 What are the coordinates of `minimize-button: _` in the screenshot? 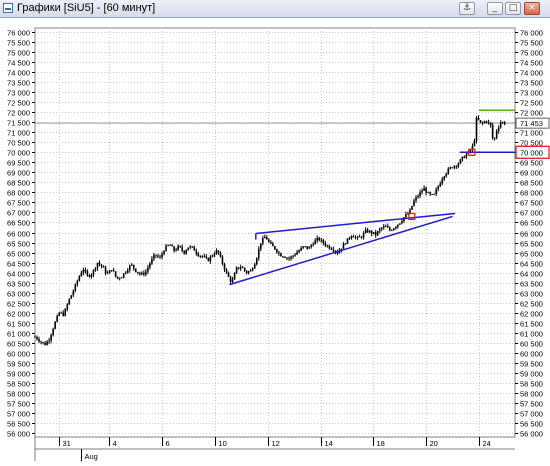 It's located at (495, 8).